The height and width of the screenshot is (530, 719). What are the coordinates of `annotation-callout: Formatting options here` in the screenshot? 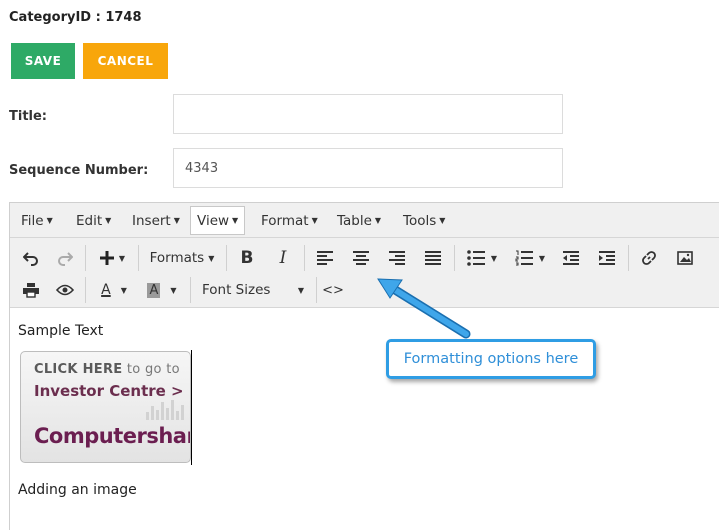 It's located at (491, 359).